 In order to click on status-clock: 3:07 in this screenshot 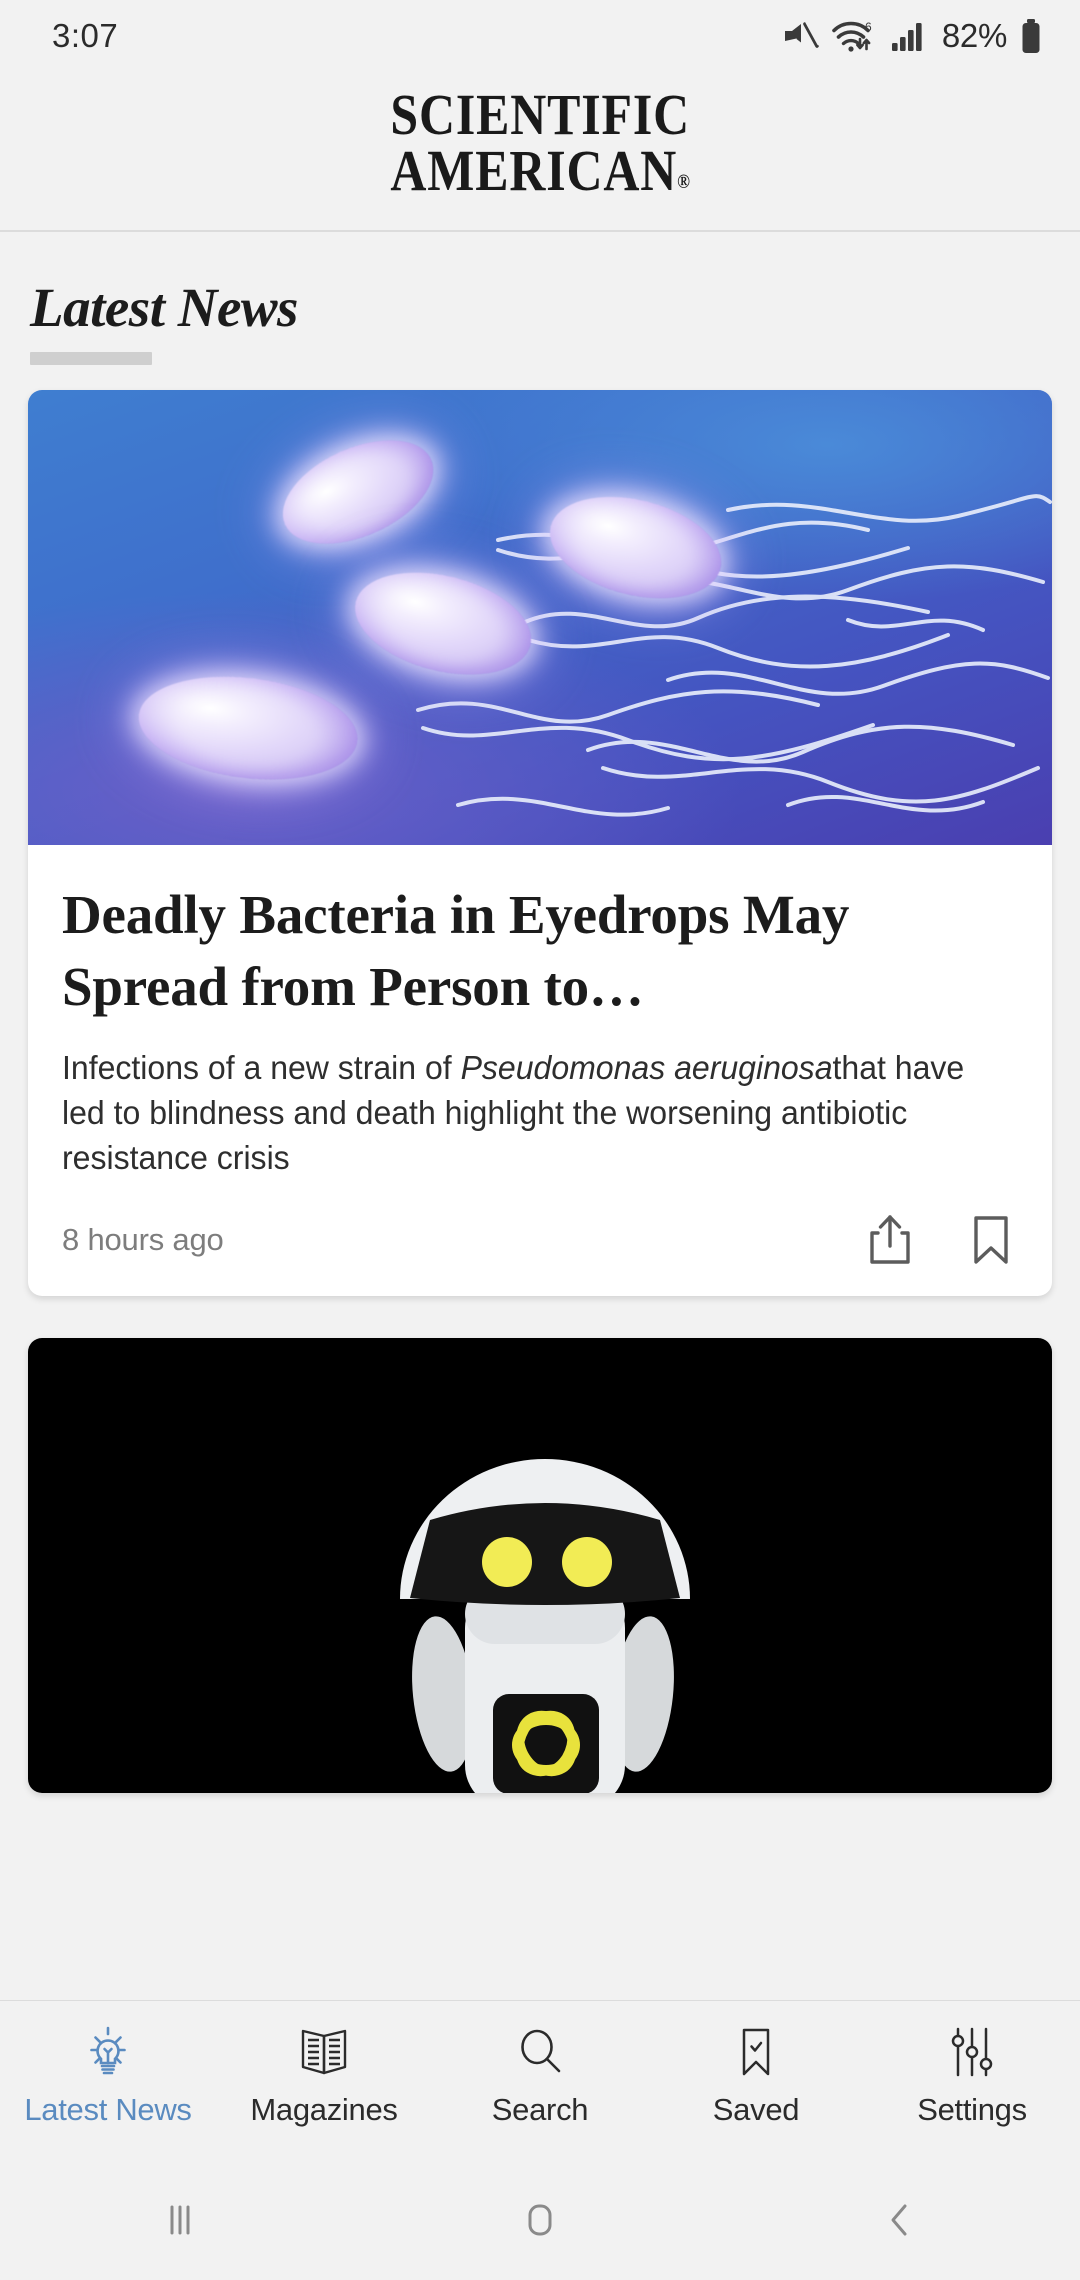, I will do `click(85, 35)`.